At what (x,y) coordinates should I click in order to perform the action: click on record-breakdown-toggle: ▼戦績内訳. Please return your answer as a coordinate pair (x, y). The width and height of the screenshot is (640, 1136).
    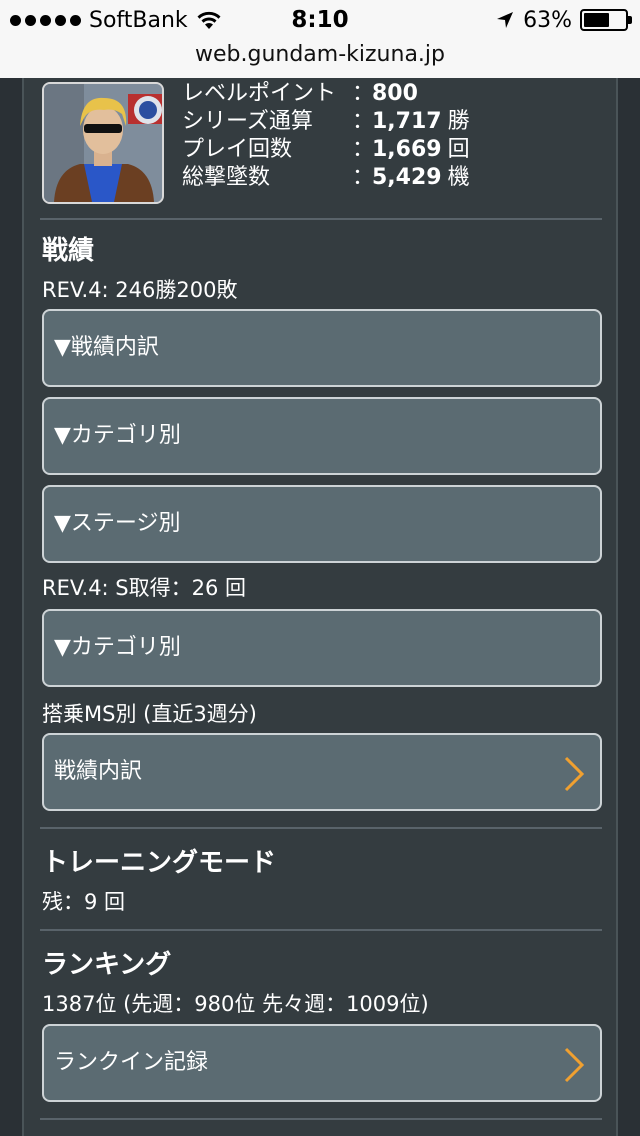
    Looking at the image, I should click on (322, 348).